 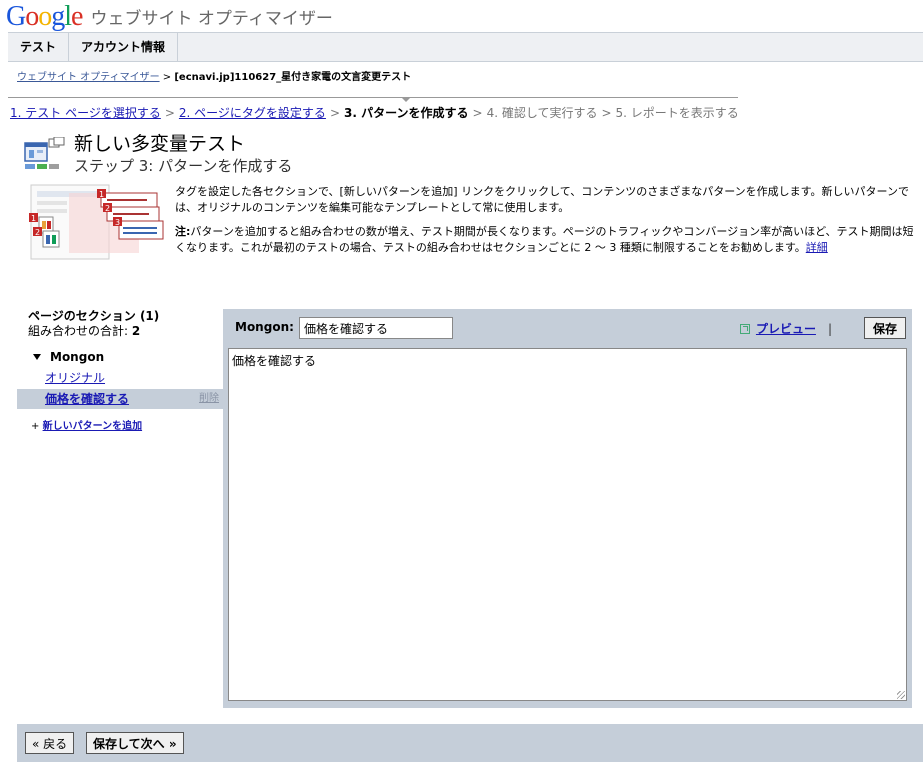 I want to click on sections-heading: ページのセクション (1), so click(x=94, y=316).